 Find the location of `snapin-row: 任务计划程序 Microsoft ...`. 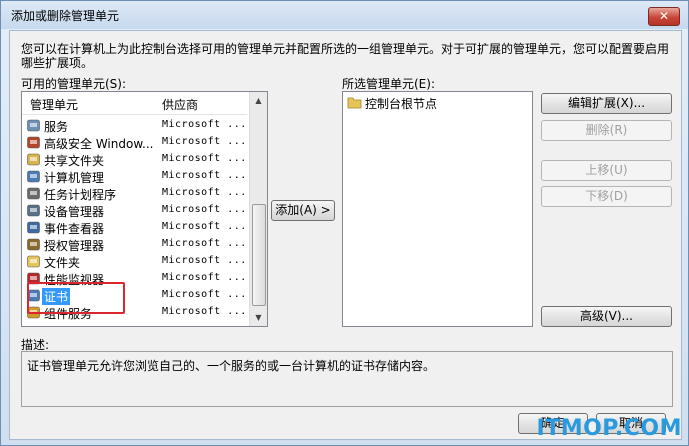

snapin-row: 任务计划程序 Microsoft ... is located at coordinates (135, 193).